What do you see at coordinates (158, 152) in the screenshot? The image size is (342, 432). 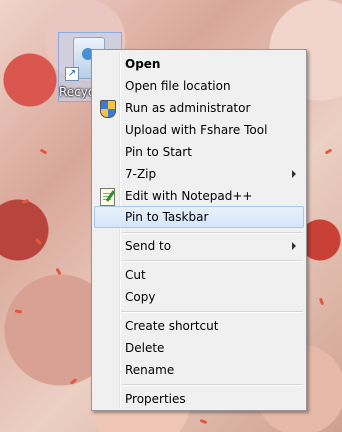 I see `menu-item-label: Pin to Start` at bounding box center [158, 152].